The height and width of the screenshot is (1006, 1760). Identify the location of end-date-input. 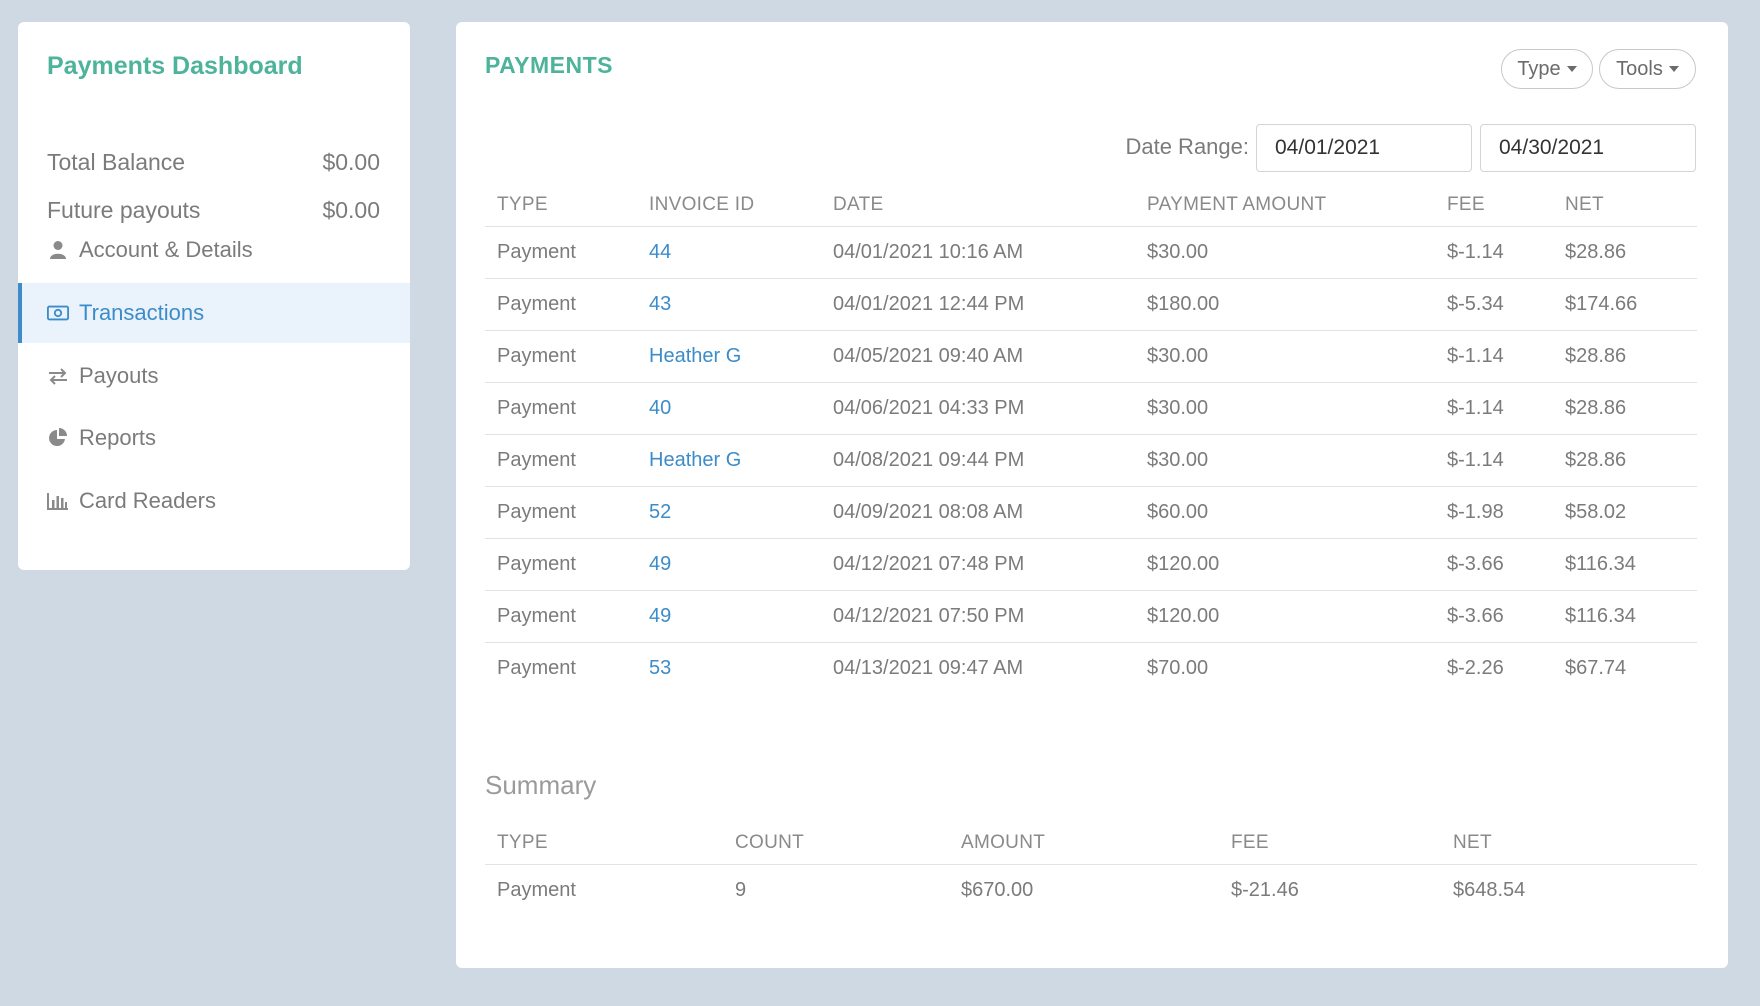
(1588, 148).